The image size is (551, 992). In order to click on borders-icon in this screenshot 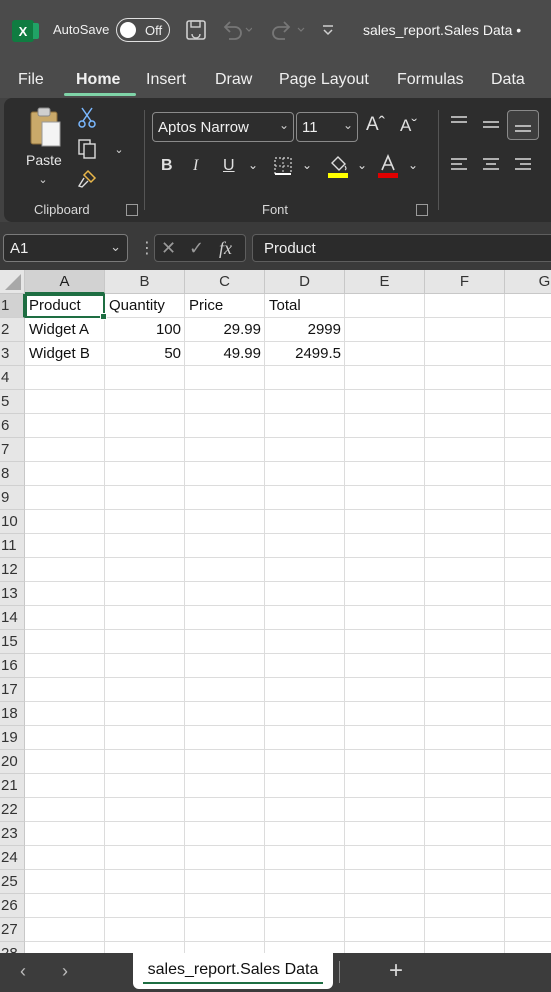, I will do `click(283, 166)`.